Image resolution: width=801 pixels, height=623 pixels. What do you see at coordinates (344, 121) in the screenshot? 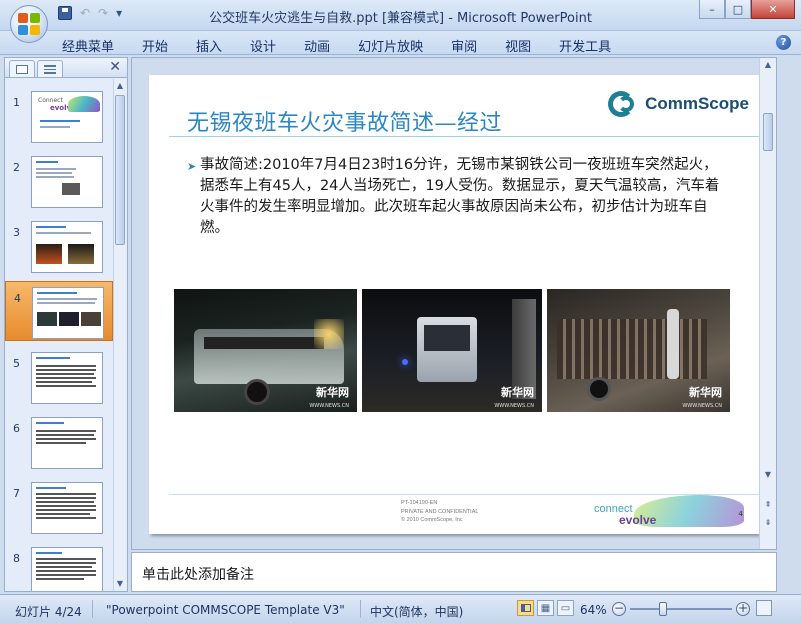
I see `slide-title: 无锡夜班车火灾事故简述—经过` at bounding box center [344, 121].